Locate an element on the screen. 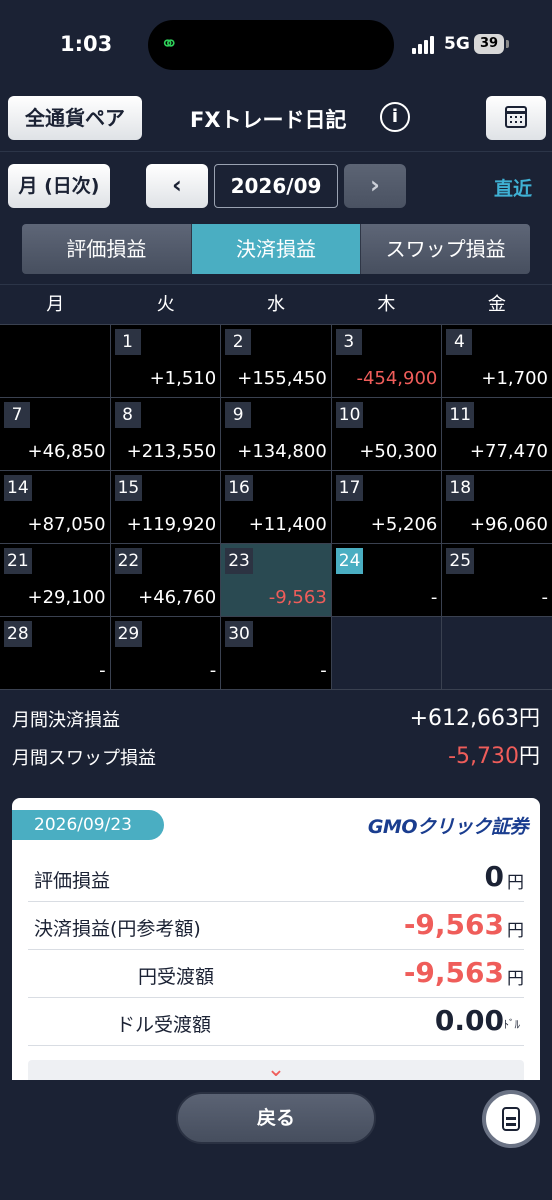 The width and height of the screenshot is (552, 1200). monthly-settled-row: 月間決済損益 +612,663円 is located at coordinates (276, 717).